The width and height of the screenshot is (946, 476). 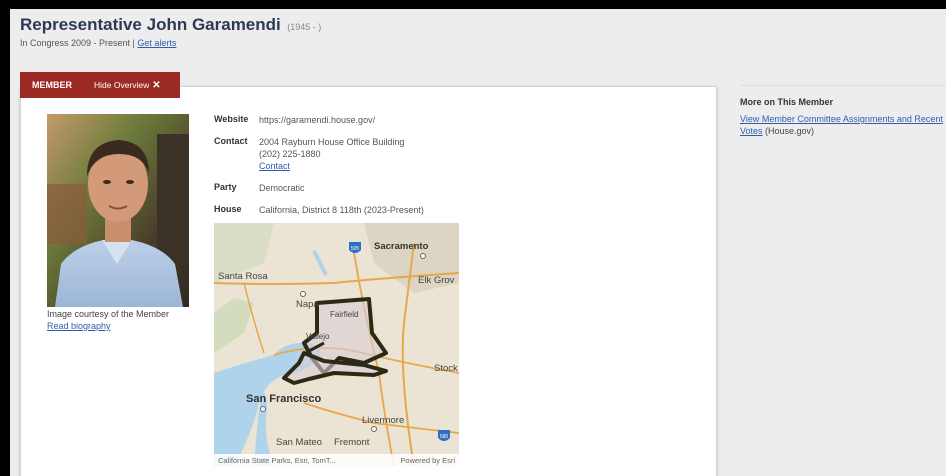 I want to click on shield-580-label: 580, so click(x=444, y=437).